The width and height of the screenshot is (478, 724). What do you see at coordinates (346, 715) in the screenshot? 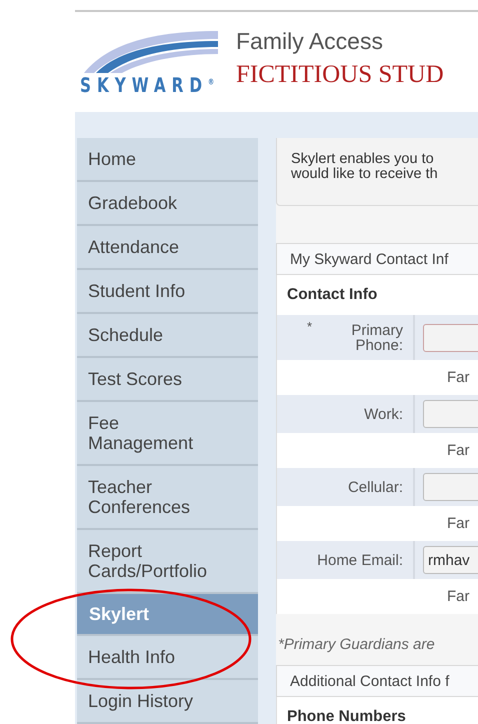
I see `section-subtitle: Phone Numbers` at bounding box center [346, 715].